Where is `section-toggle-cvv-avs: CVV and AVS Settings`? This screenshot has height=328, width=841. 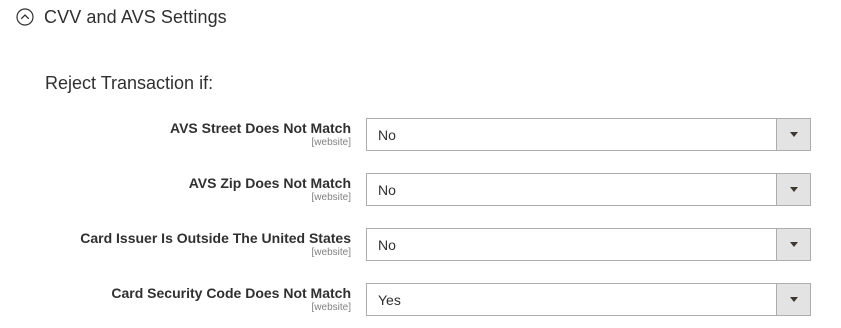 section-toggle-cvv-avs: CVV and AVS Settings is located at coordinates (121, 17).